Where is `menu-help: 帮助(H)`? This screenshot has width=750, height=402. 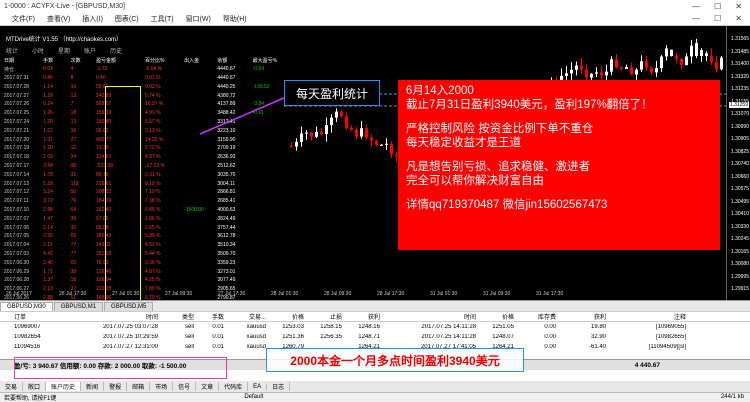 menu-help: 帮助(H) is located at coordinates (235, 19).